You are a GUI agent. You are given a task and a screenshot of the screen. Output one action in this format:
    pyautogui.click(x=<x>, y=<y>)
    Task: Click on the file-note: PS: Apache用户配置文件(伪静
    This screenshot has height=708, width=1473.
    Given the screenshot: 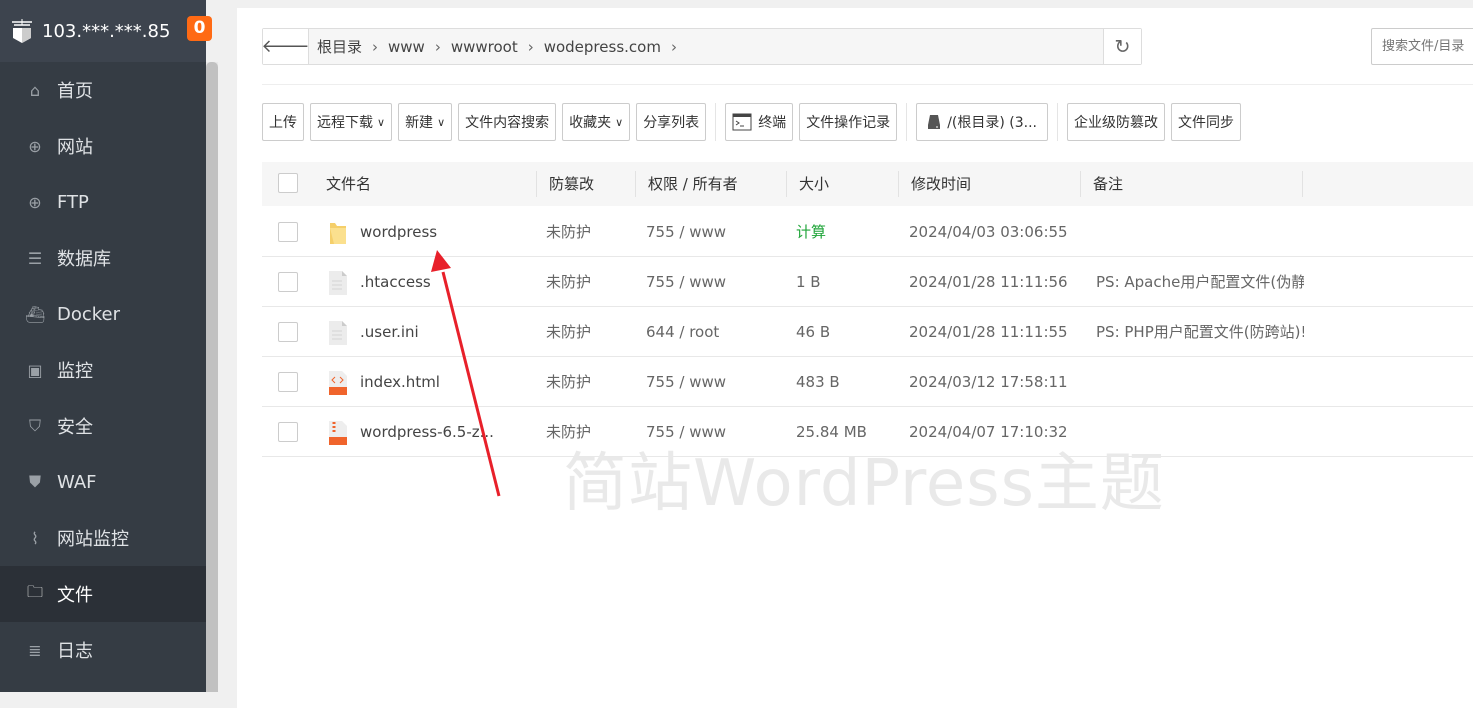 What is the action you would take?
    pyautogui.click(x=1200, y=282)
    